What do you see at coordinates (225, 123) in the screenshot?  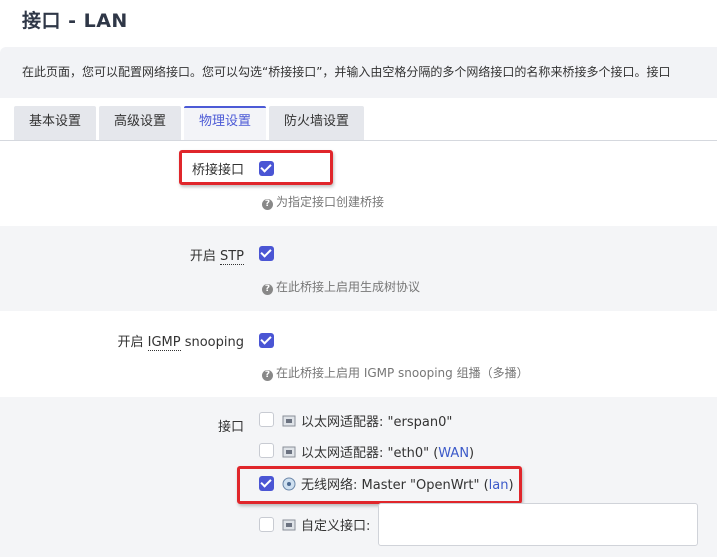 I see `tab-physical-settings: 物理设置` at bounding box center [225, 123].